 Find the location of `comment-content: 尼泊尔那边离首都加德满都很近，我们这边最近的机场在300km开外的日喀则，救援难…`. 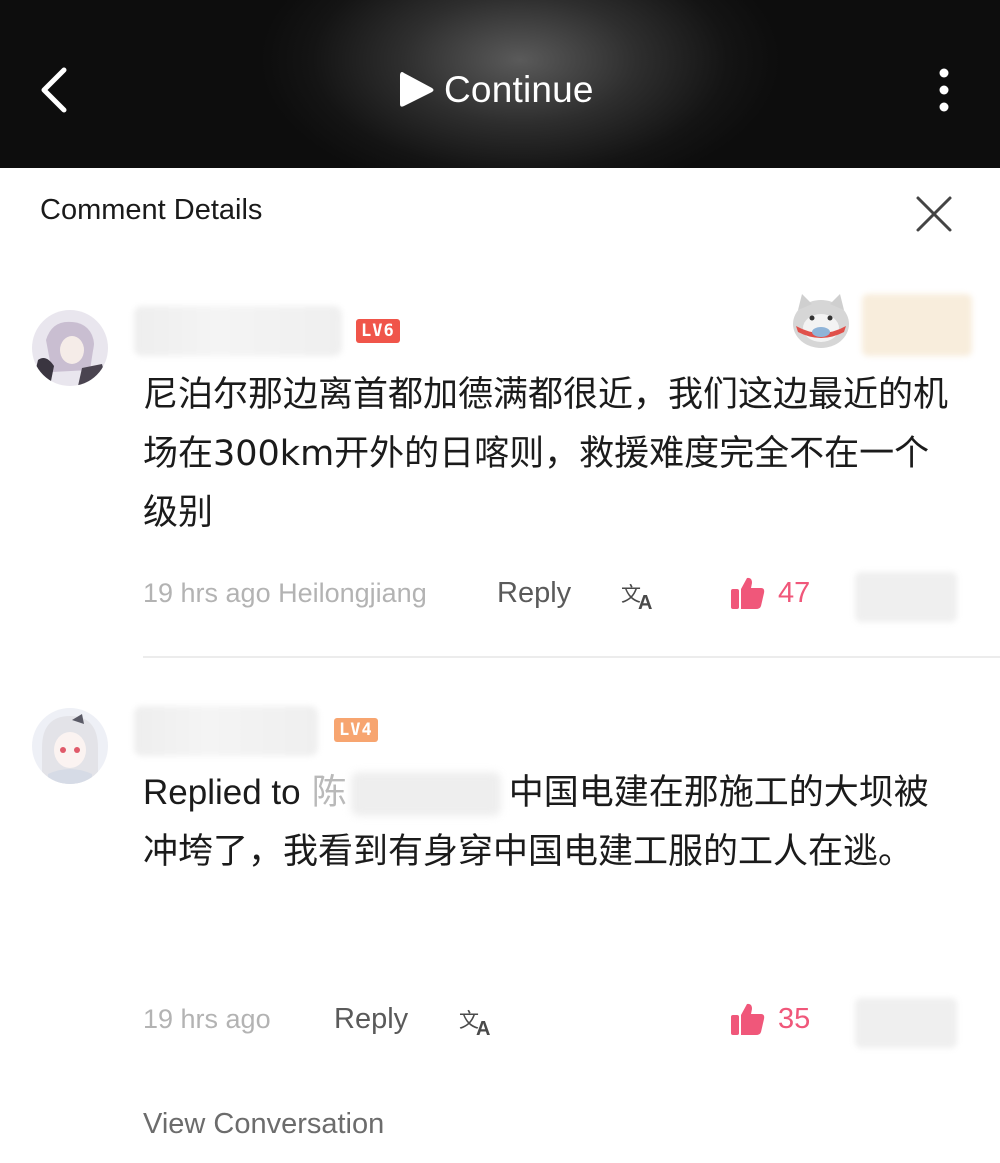

comment-content: 尼泊尔那边离首都加德满都很近，我们这边最近的机场在300km开外的日喀则，救援难… is located at coordinates (546, 454).